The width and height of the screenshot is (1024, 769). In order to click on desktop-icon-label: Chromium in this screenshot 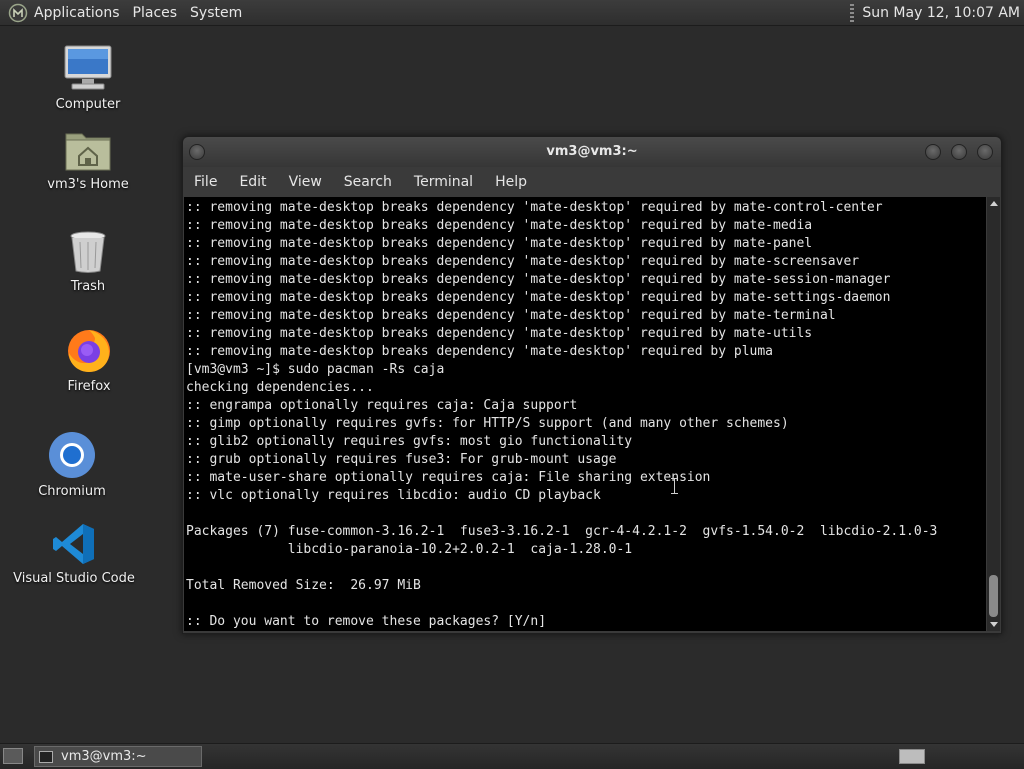, I will do `click(72, 491)`.